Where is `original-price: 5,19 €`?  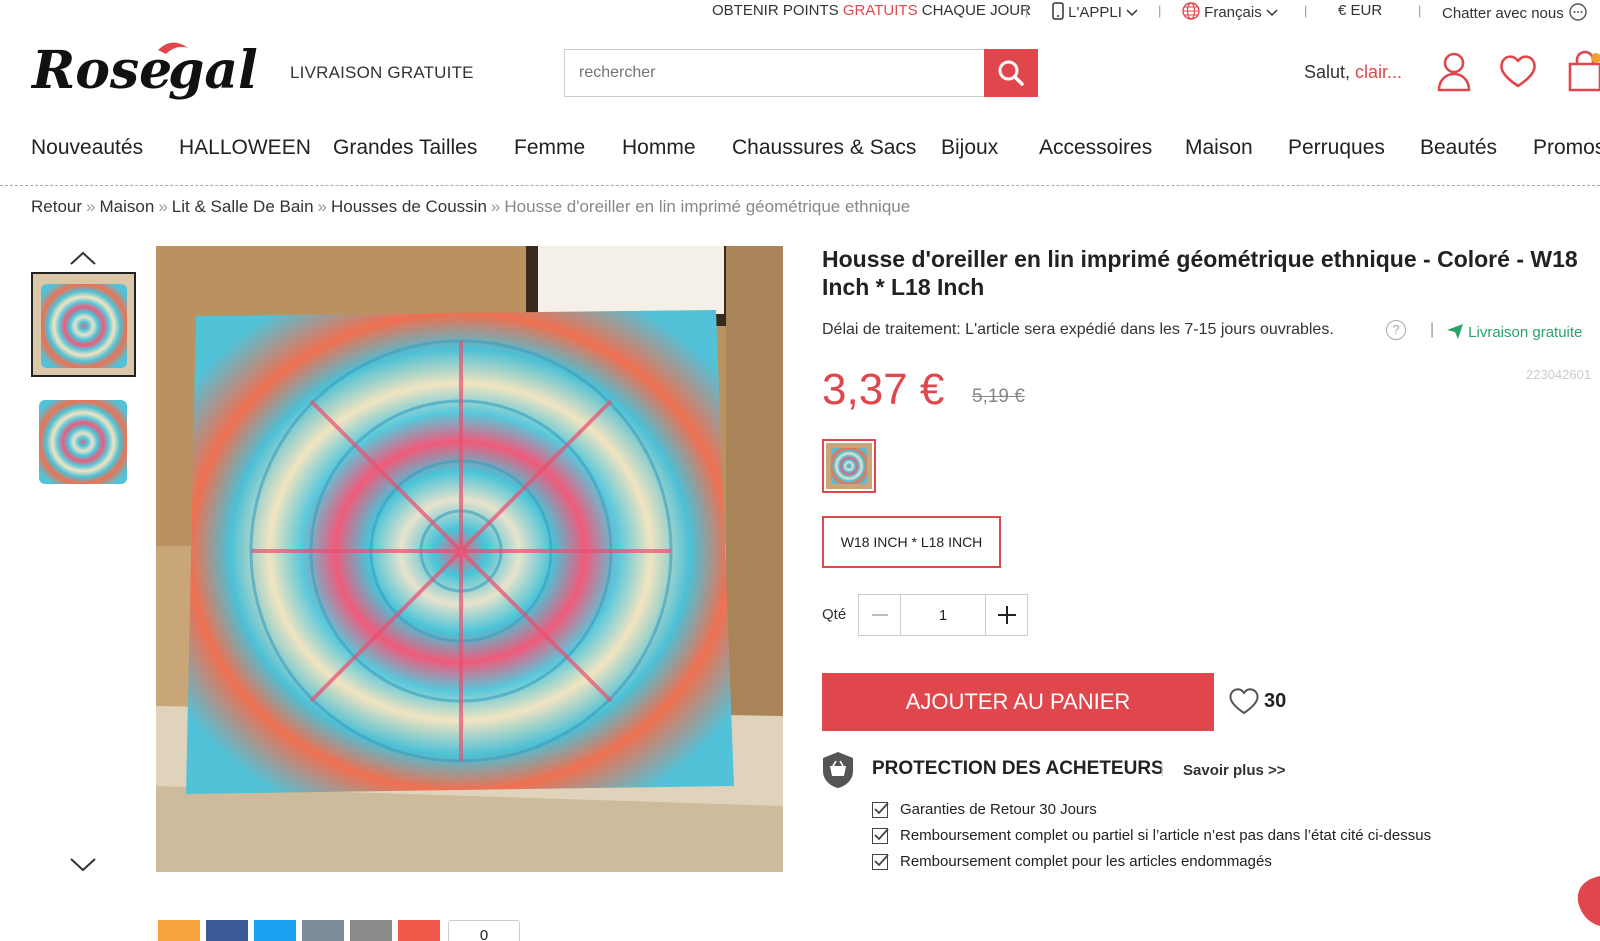 original-price: 5,19 € is located at coordinates (998, 396).